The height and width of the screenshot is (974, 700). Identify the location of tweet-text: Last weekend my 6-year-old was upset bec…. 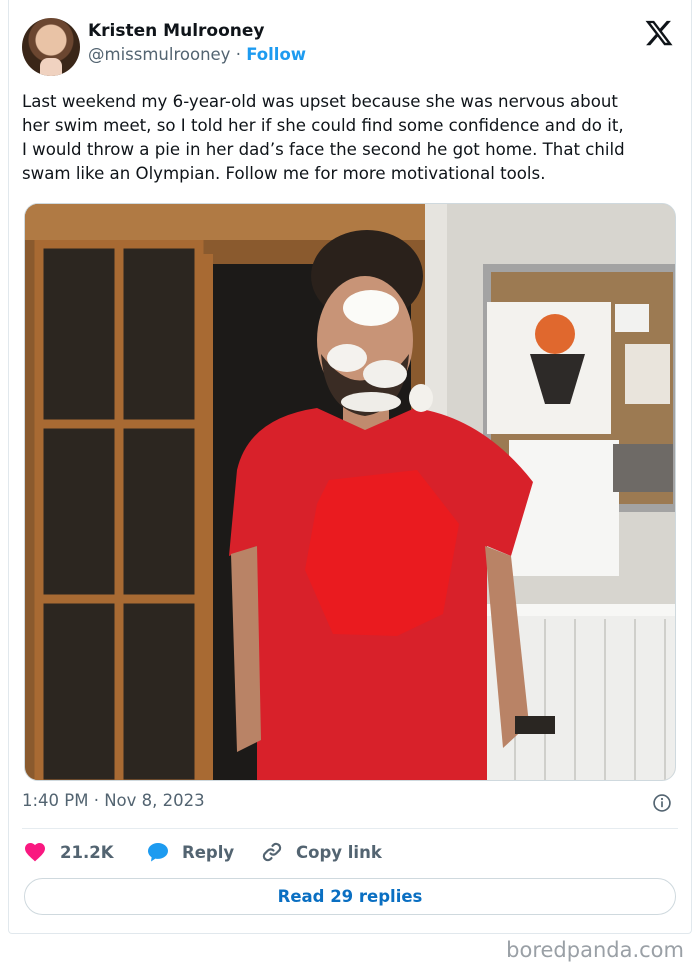
(323, 137).